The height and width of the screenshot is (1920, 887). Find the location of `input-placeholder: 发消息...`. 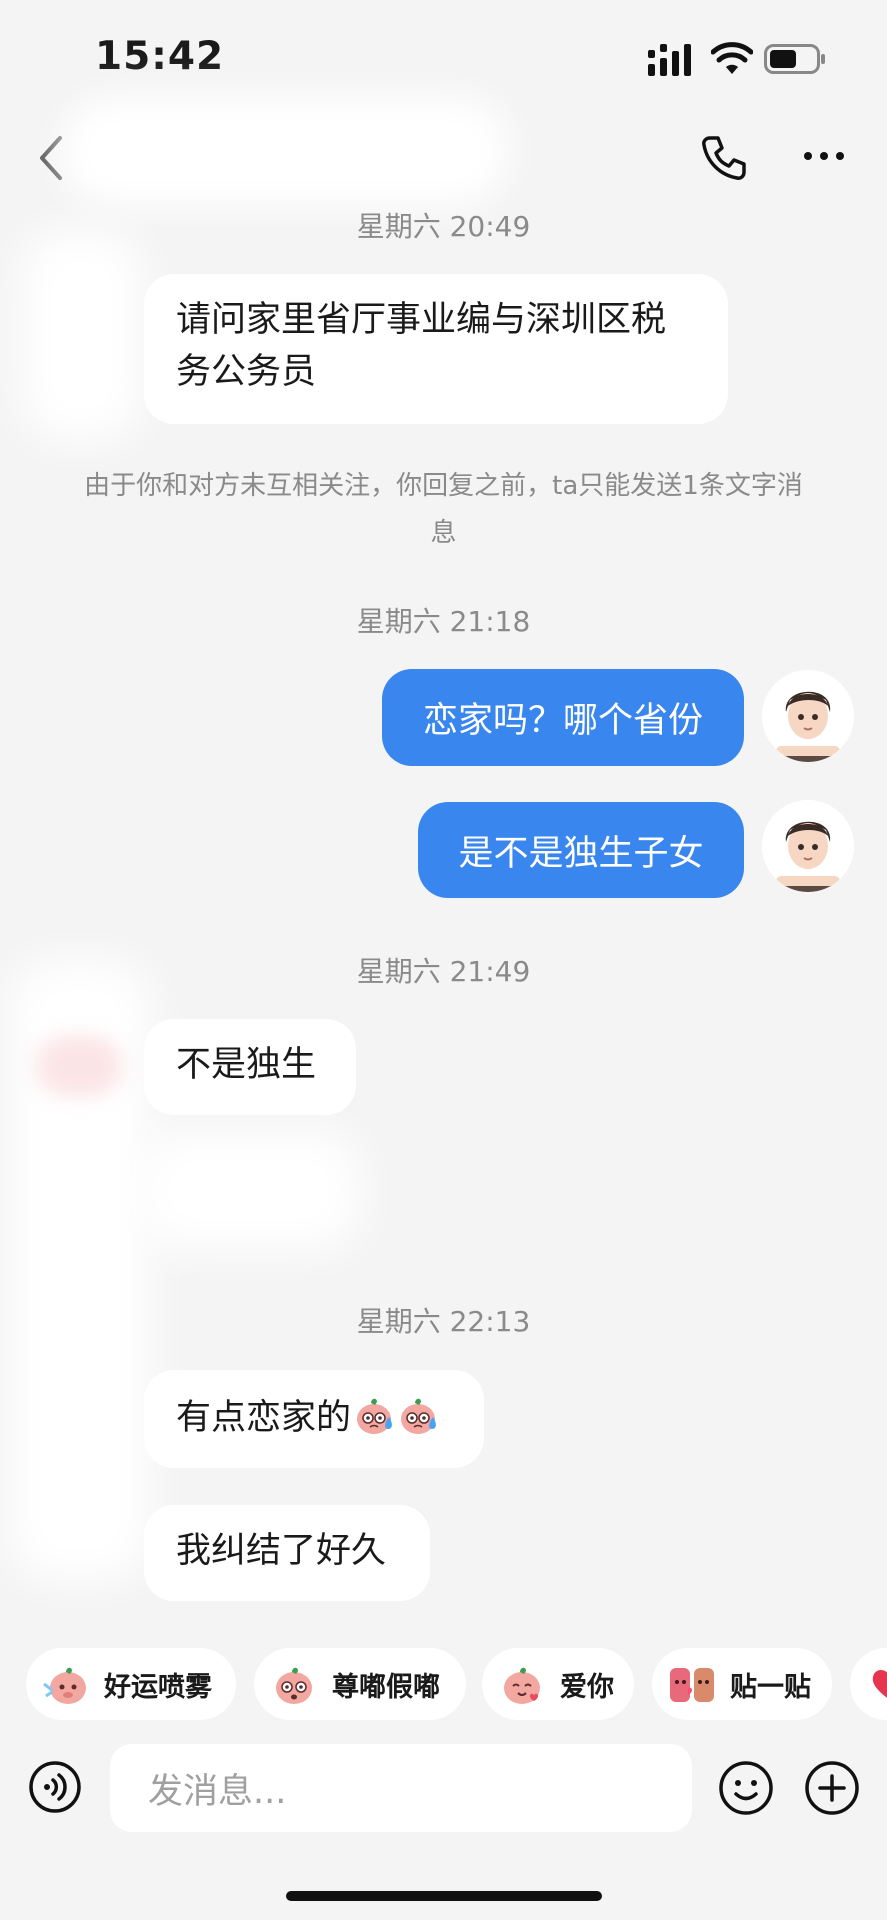

input-placeholder: 发消息... is located at coordinates (217, 1791).